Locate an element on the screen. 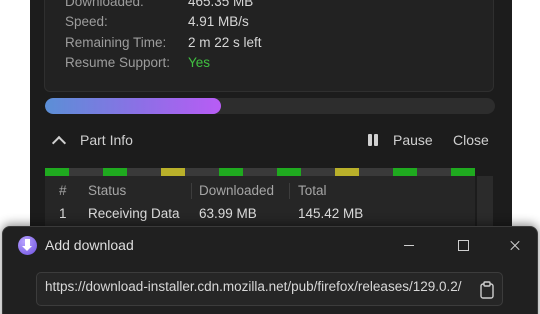  info-label: Speed: is located at coordinates (86, 21).